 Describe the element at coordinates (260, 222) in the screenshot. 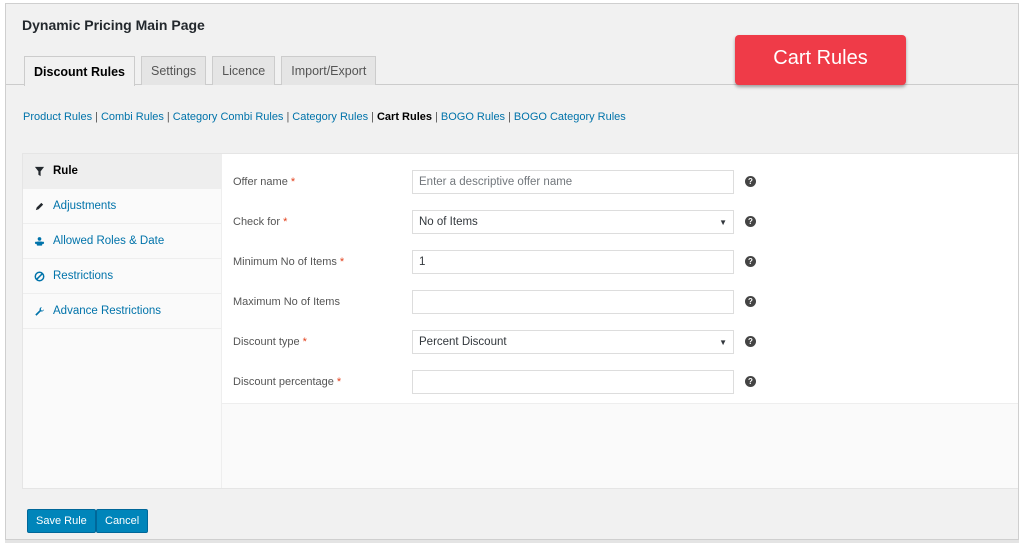

I see `field-label: Check for *` at that location.